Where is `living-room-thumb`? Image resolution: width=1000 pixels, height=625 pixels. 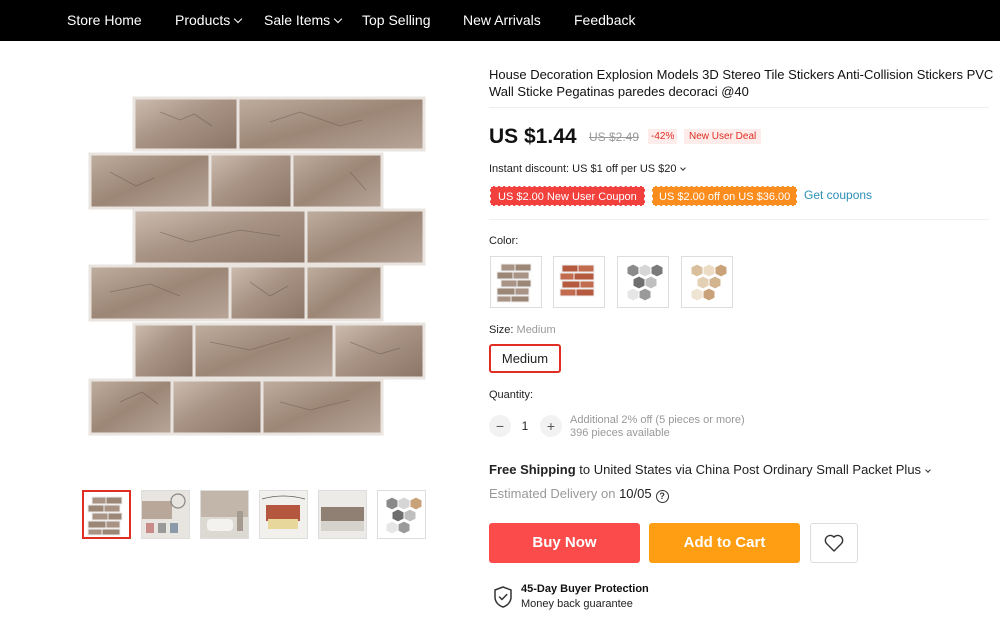
living-room-thumb is located at coordinates (283, 514).